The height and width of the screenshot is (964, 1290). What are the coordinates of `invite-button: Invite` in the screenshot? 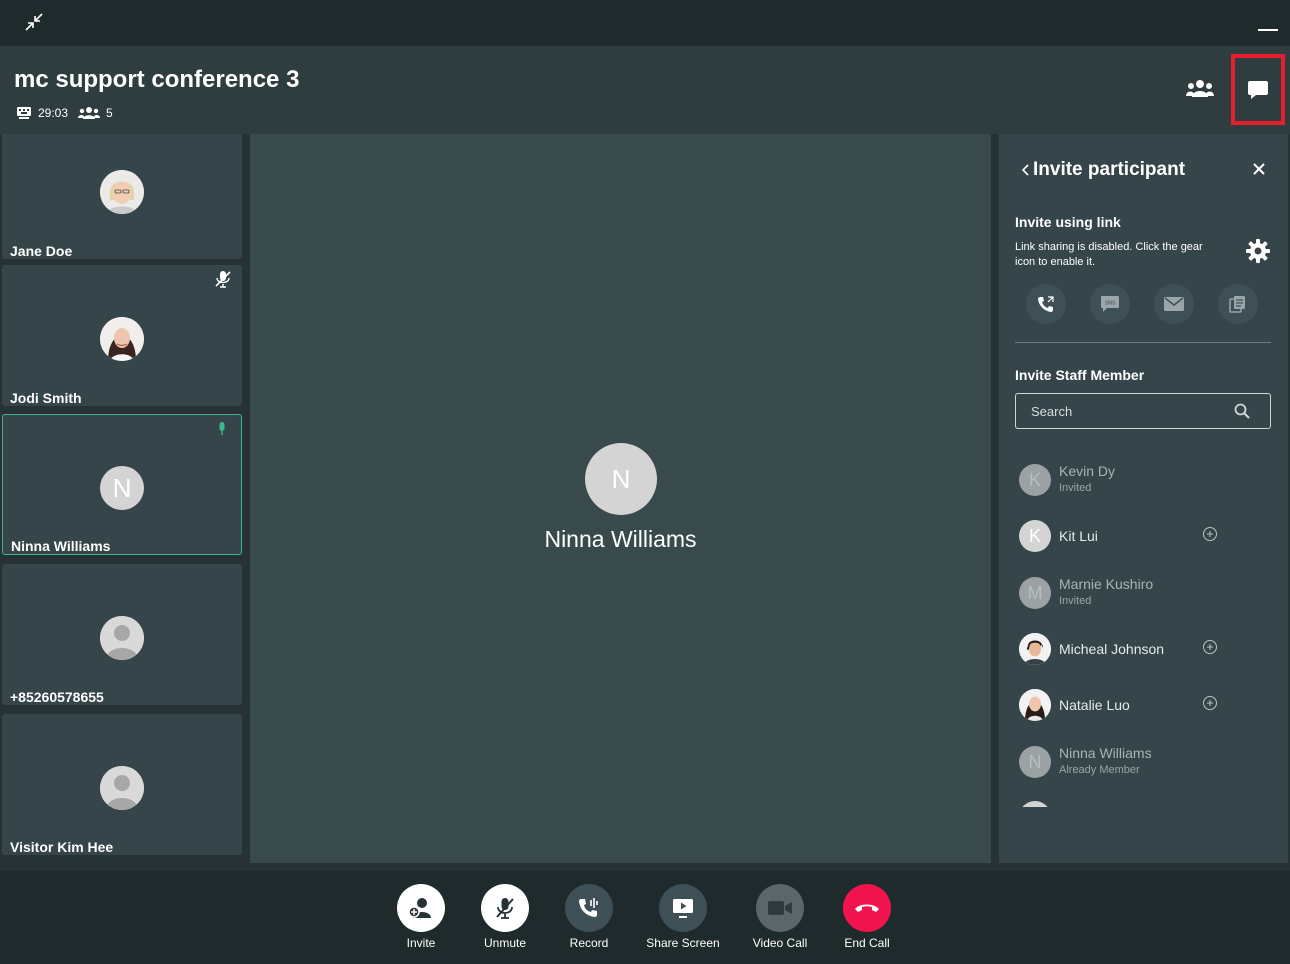 It's located at (421, 917).